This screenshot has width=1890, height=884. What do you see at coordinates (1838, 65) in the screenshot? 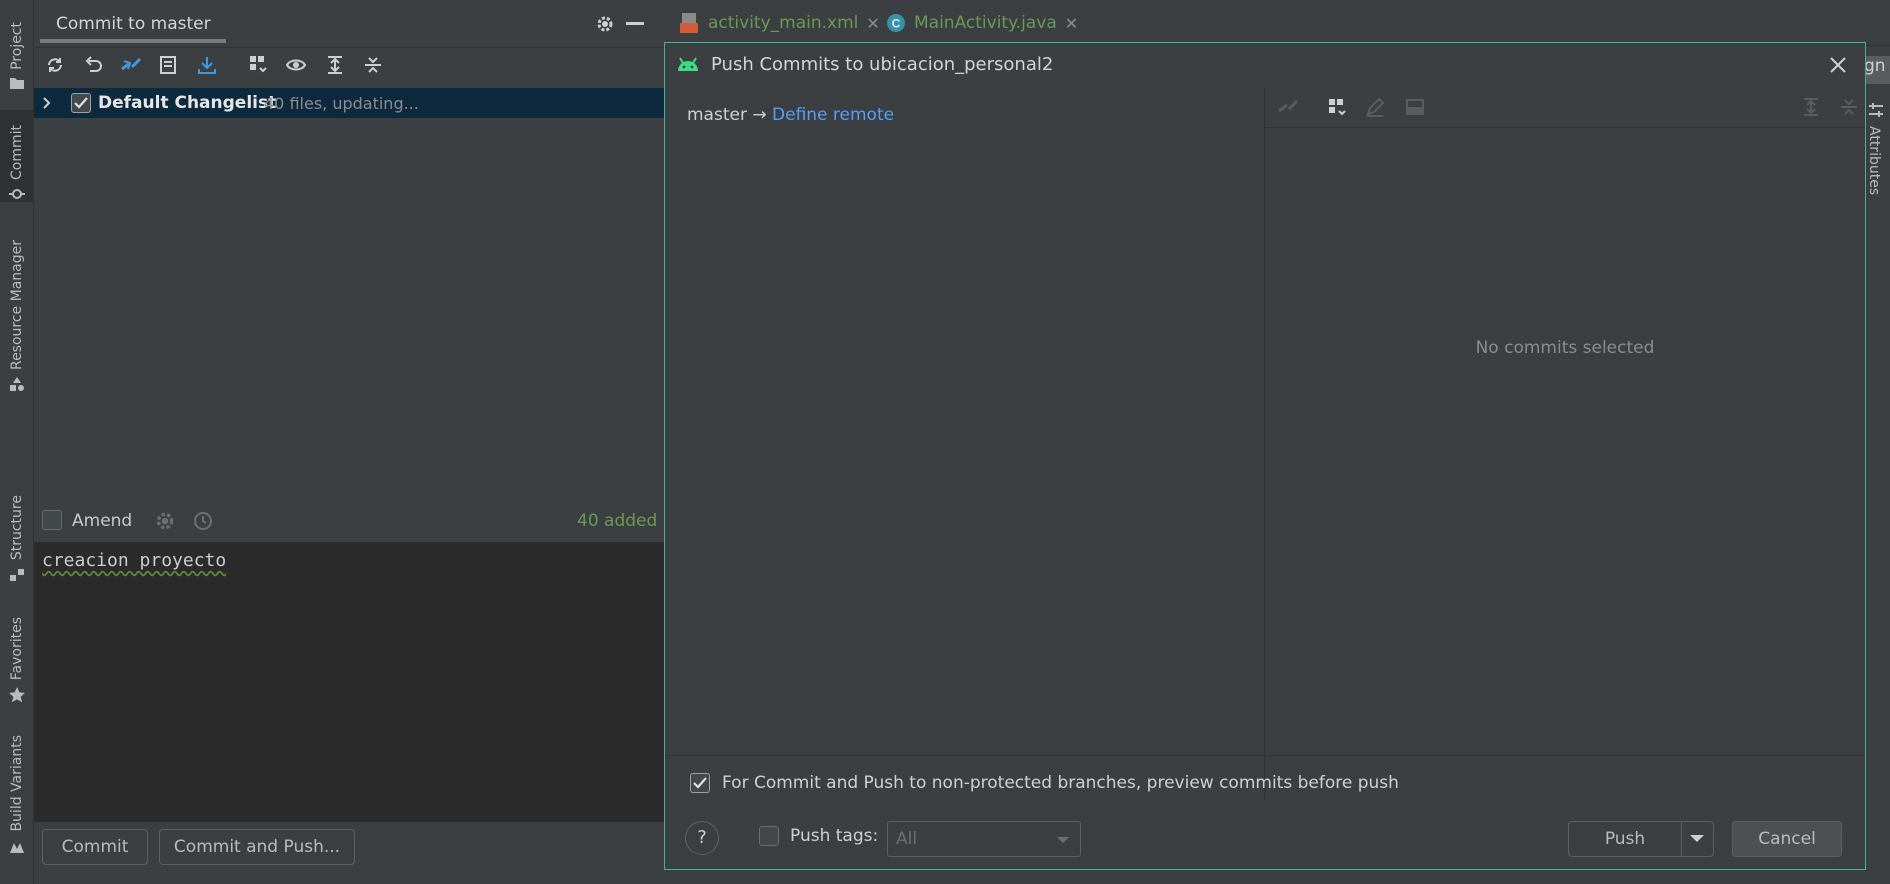
I see `close-icon` at bounding box center [1838, 65].